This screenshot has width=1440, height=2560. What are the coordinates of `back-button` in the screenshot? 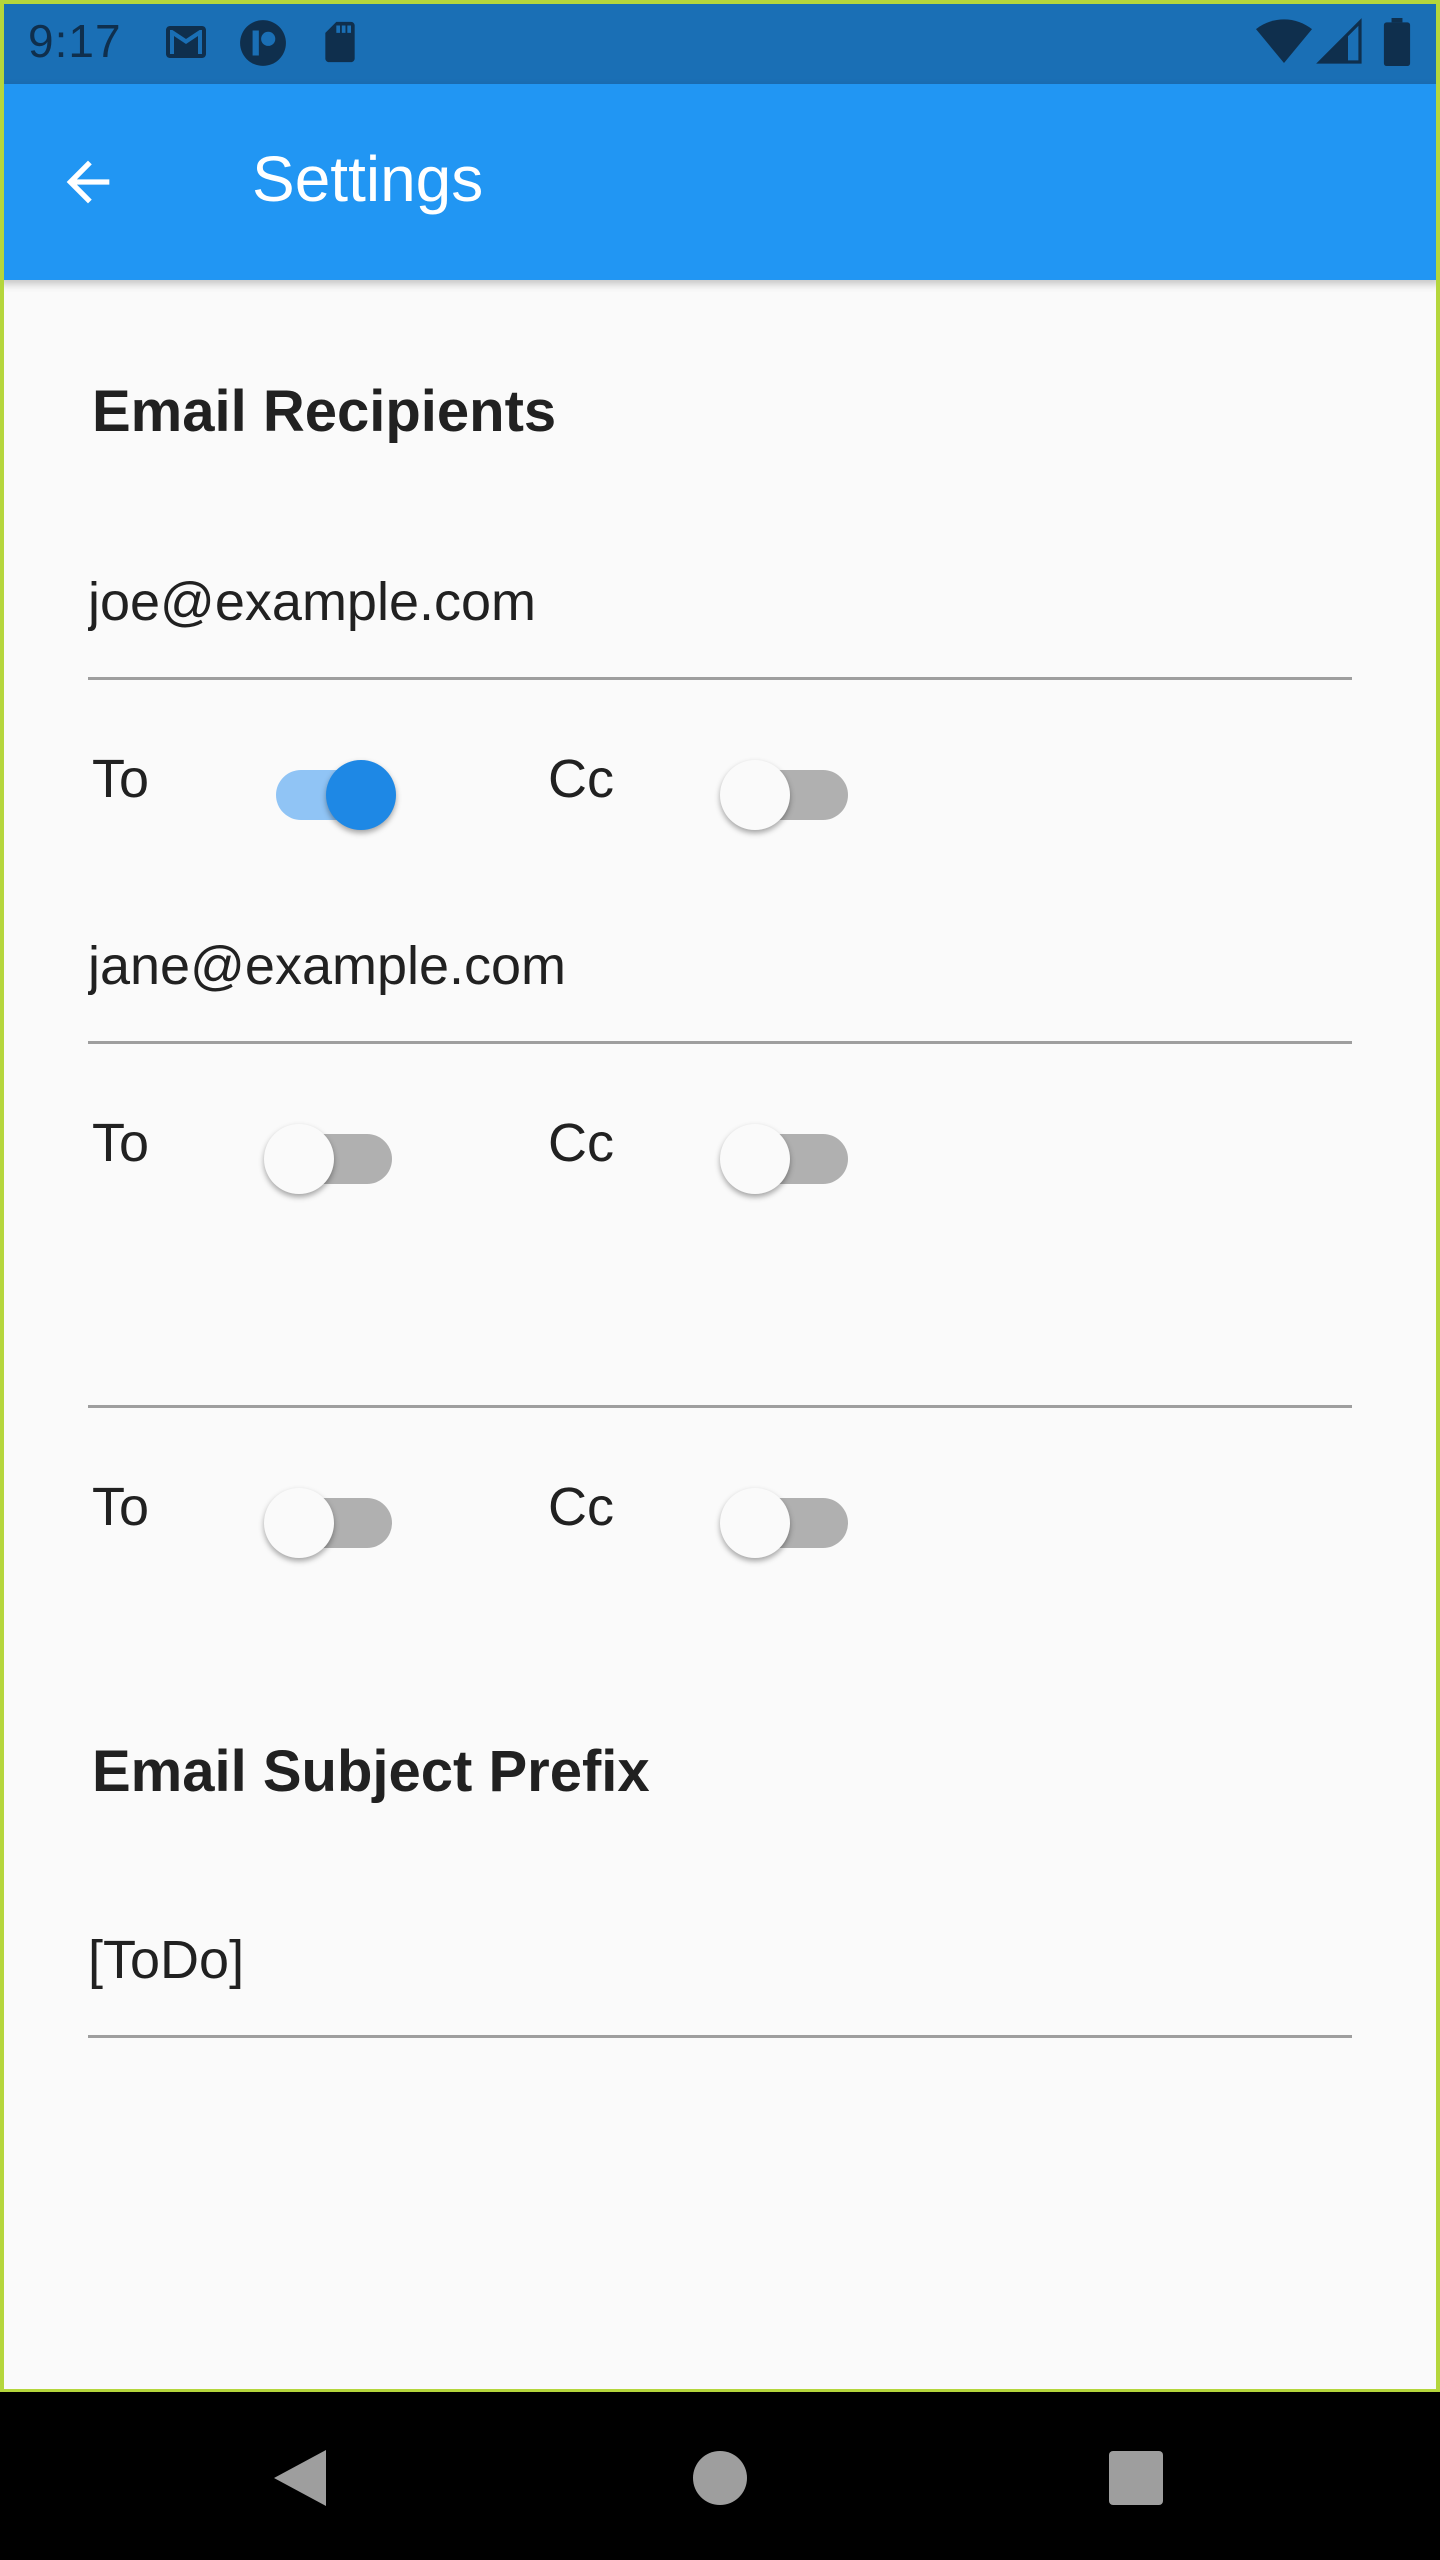 It's located at (88, 184).